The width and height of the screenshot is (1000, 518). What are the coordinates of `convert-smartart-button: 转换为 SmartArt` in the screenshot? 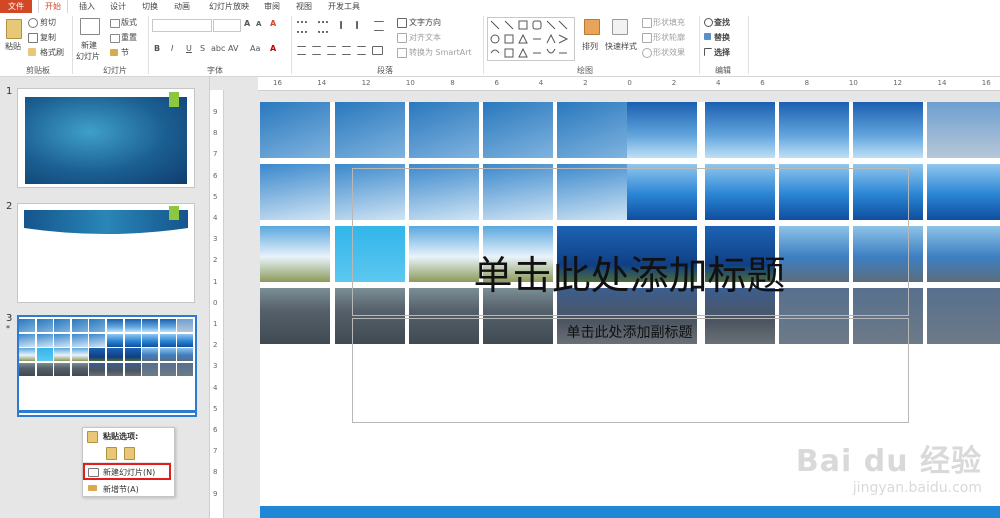 It's located at (440, 52).